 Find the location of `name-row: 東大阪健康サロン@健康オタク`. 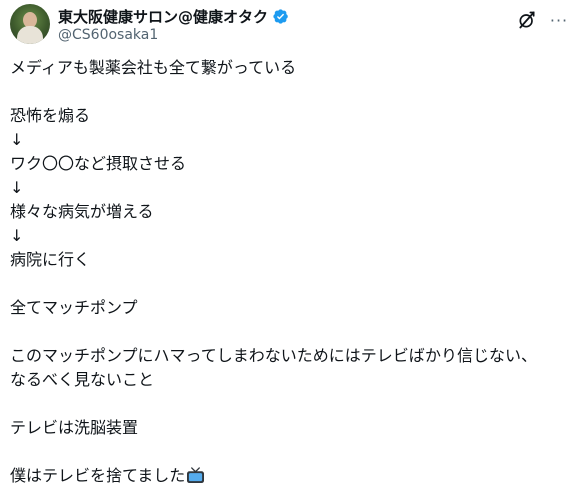

name-row: 東大阪健康サロン@健康オタク is located at coordinates (173, 16).